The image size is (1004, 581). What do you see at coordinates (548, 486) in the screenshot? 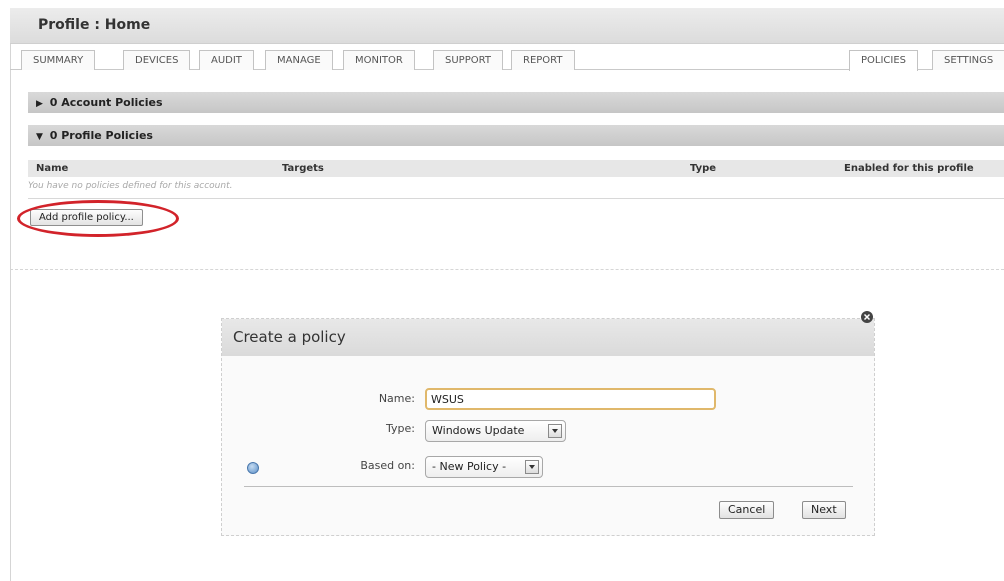
I see `dialog-divider` at bounding box center [548, 486].